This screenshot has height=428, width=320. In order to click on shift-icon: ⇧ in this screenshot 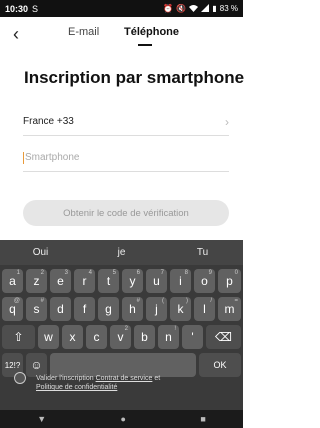, I will do `click(18, 337)`.